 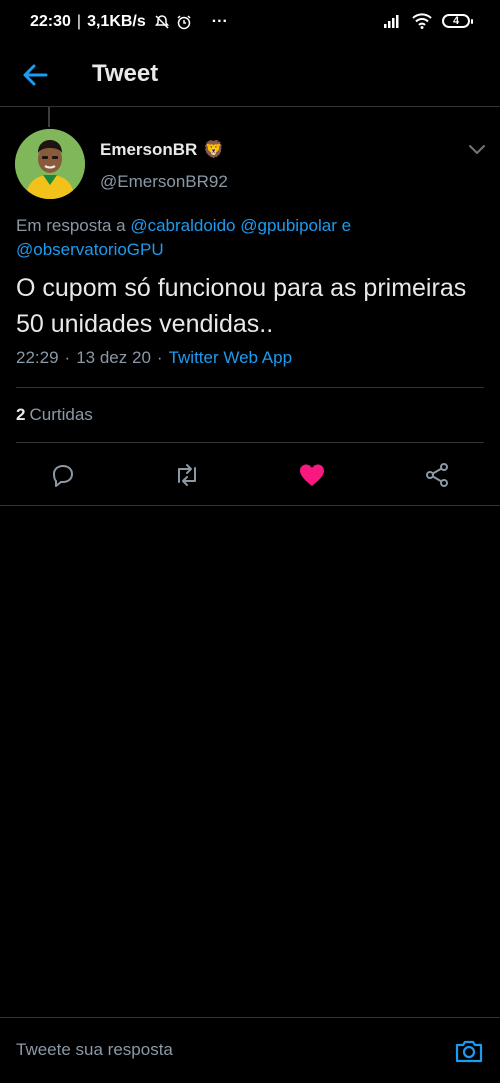 I want to click on user-handle: @EmersonBR92, so click(x=164, y=181).